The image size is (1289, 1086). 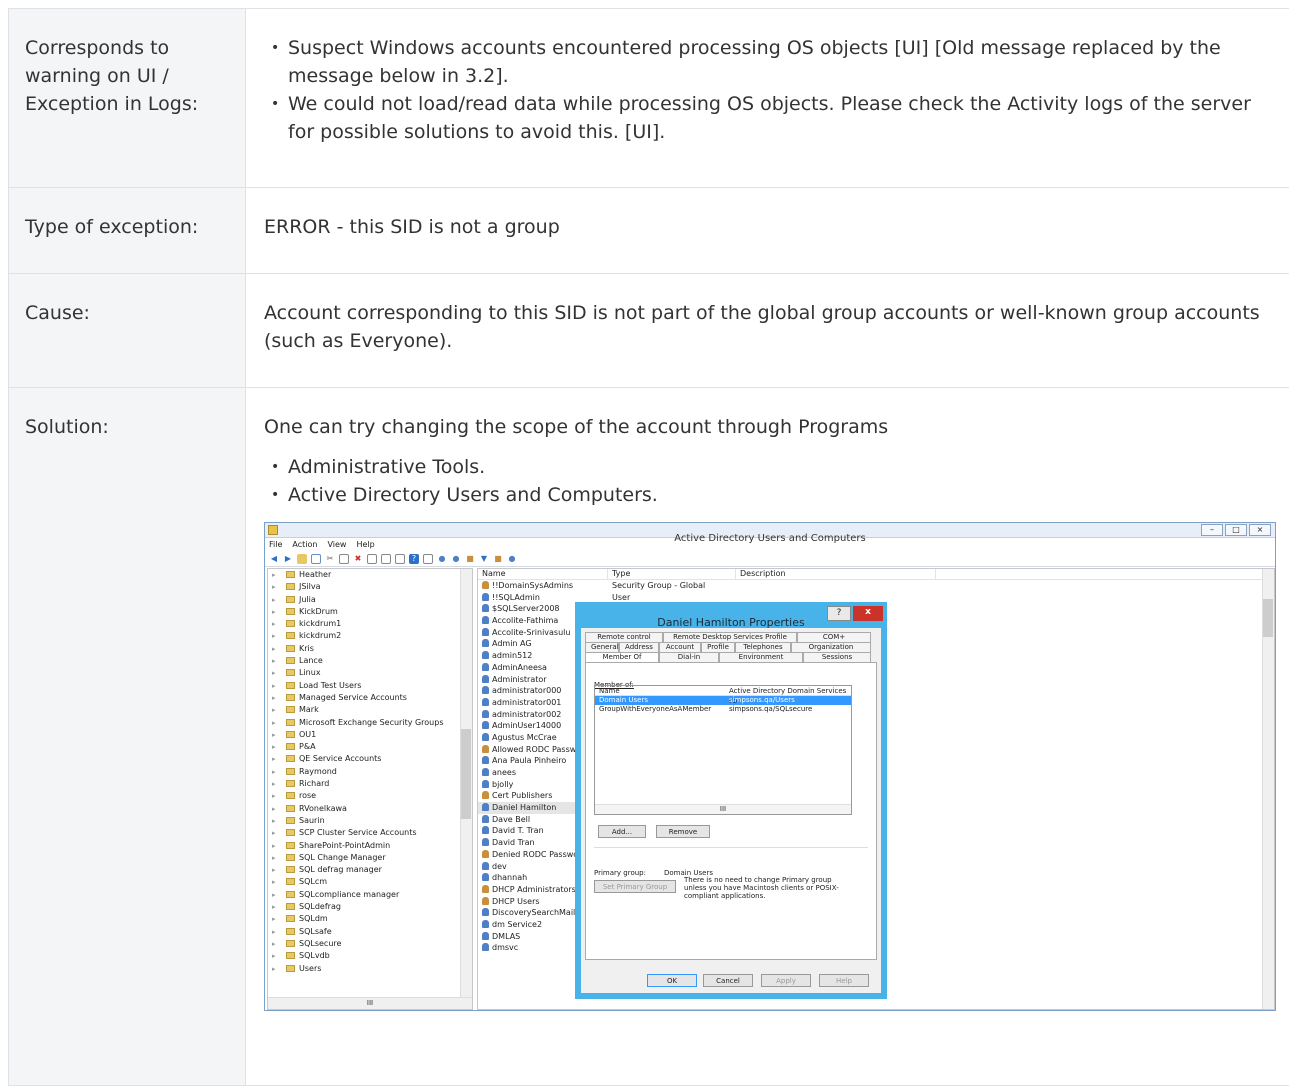 What do you see at coordinates (370, 636) in the screenshot?
I see `tree-item: kickdrum2` at bounding box center [370, 636].